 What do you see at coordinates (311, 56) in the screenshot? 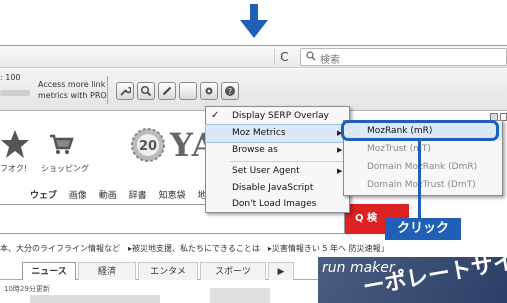
I see `search-icon` at bounding box center [311, 56].